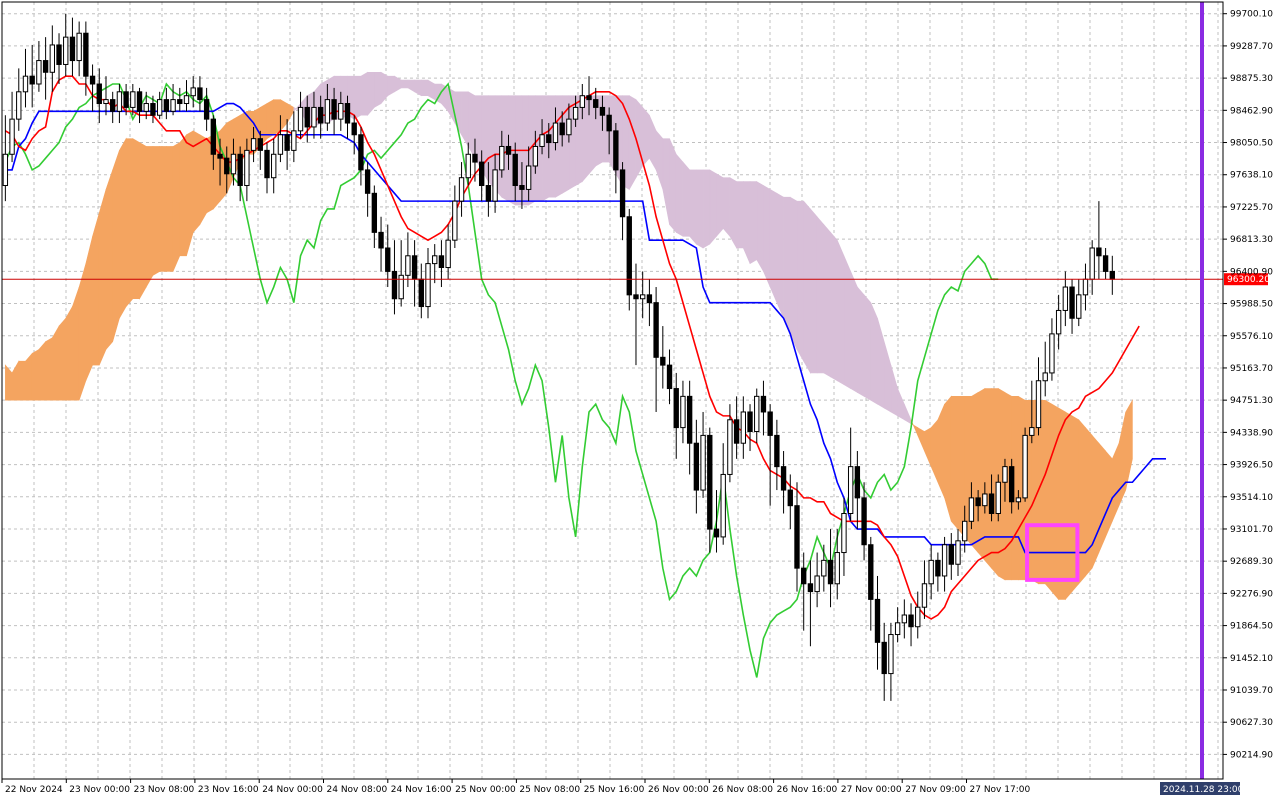 The width and height of the screenshot is (1280, 800). I want to click on future-time-label: 2024.11.28 23:00, so click(1203, 790).